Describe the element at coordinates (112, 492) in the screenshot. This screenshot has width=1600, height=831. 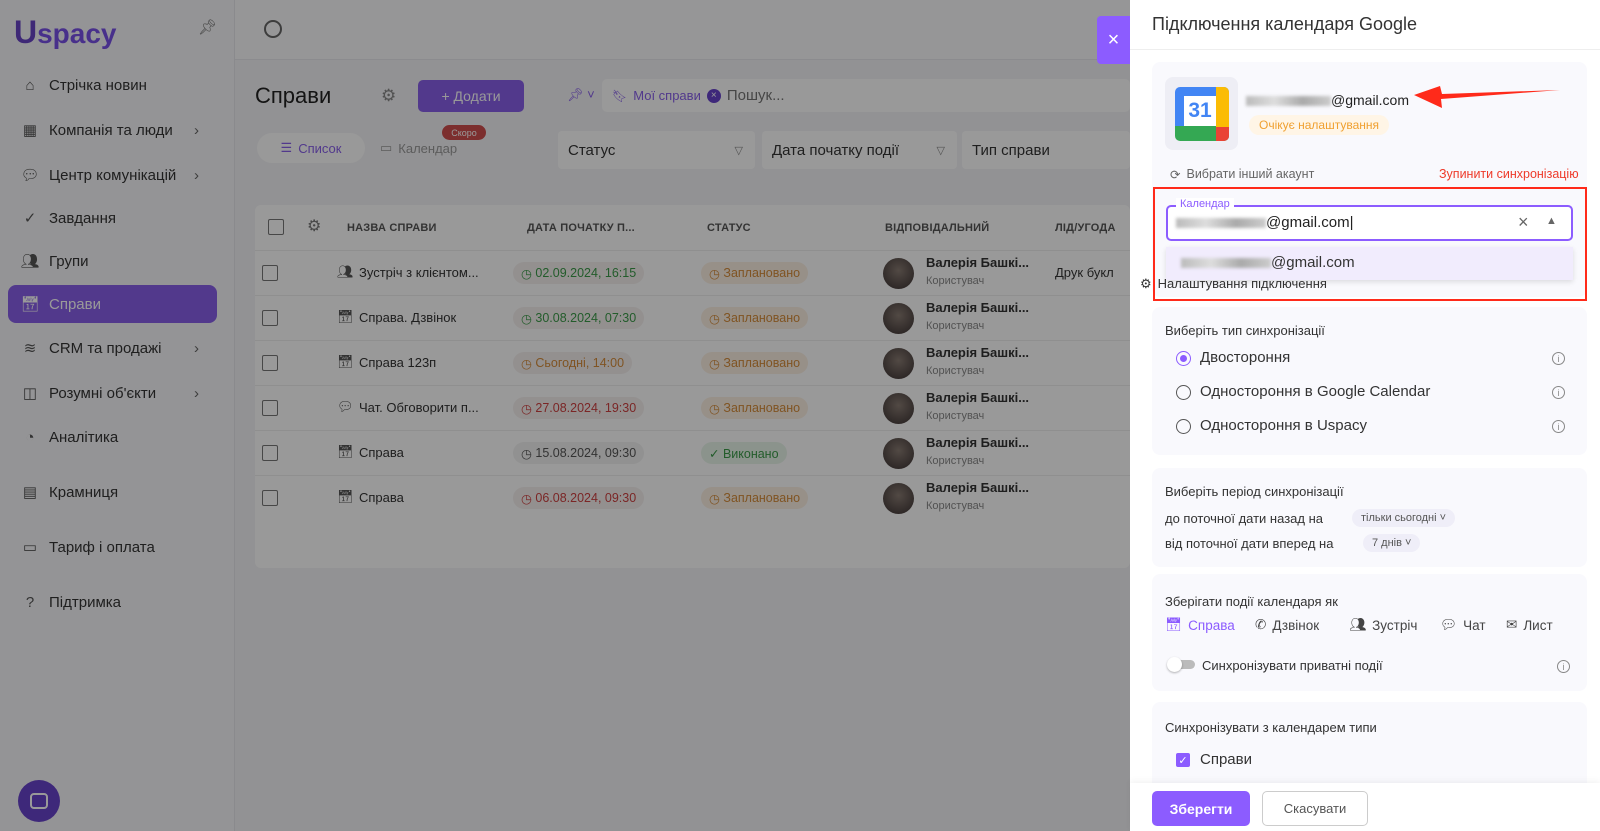
I see `sidebar-item: ▤ Крамниця` at that location.